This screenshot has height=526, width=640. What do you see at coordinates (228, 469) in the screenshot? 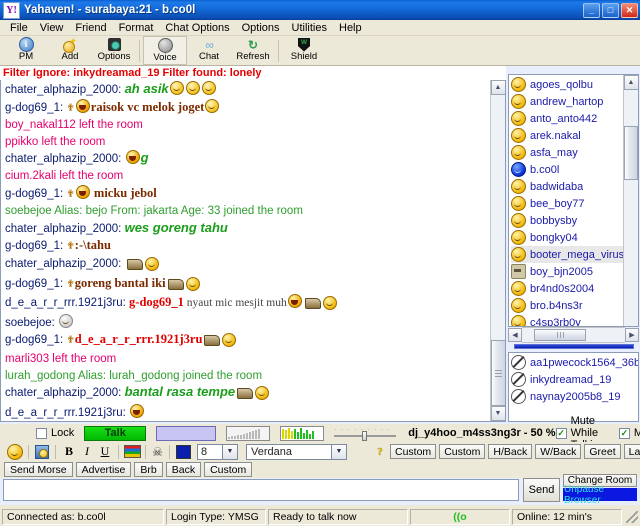
I see `custom-button: Custom` at bounding box center [228, 469].